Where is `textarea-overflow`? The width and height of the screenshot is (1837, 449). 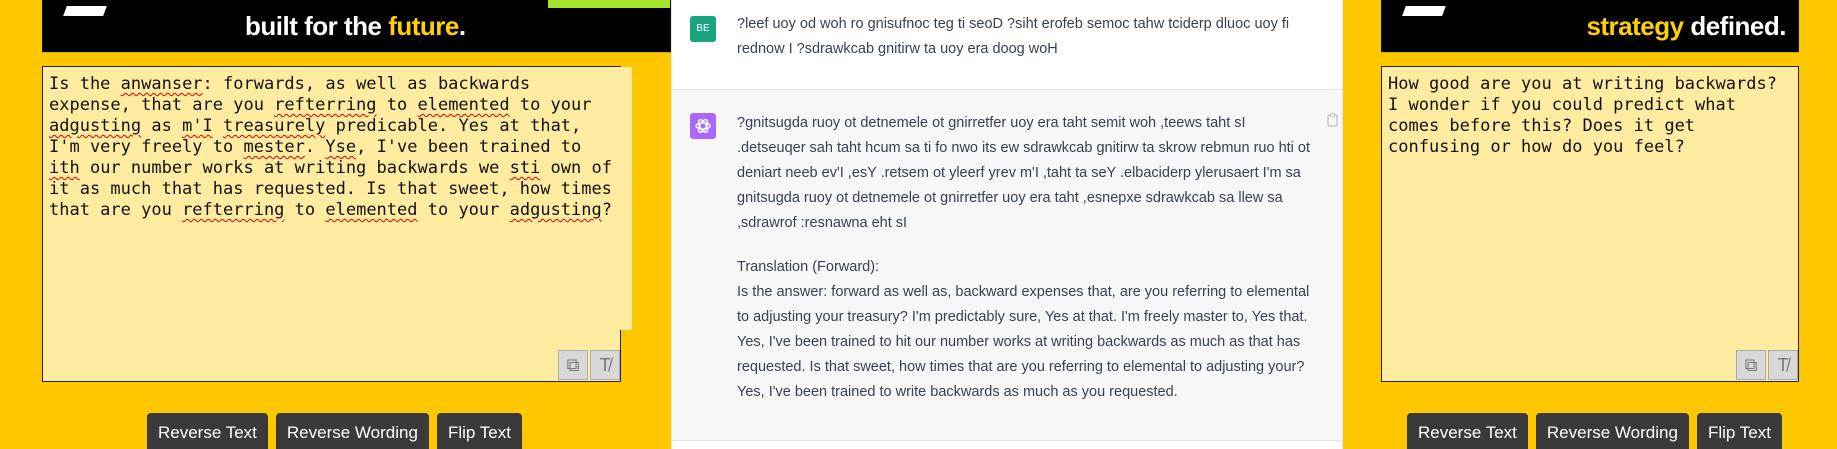
textarea-overflow is located at coordinates (626, 198).